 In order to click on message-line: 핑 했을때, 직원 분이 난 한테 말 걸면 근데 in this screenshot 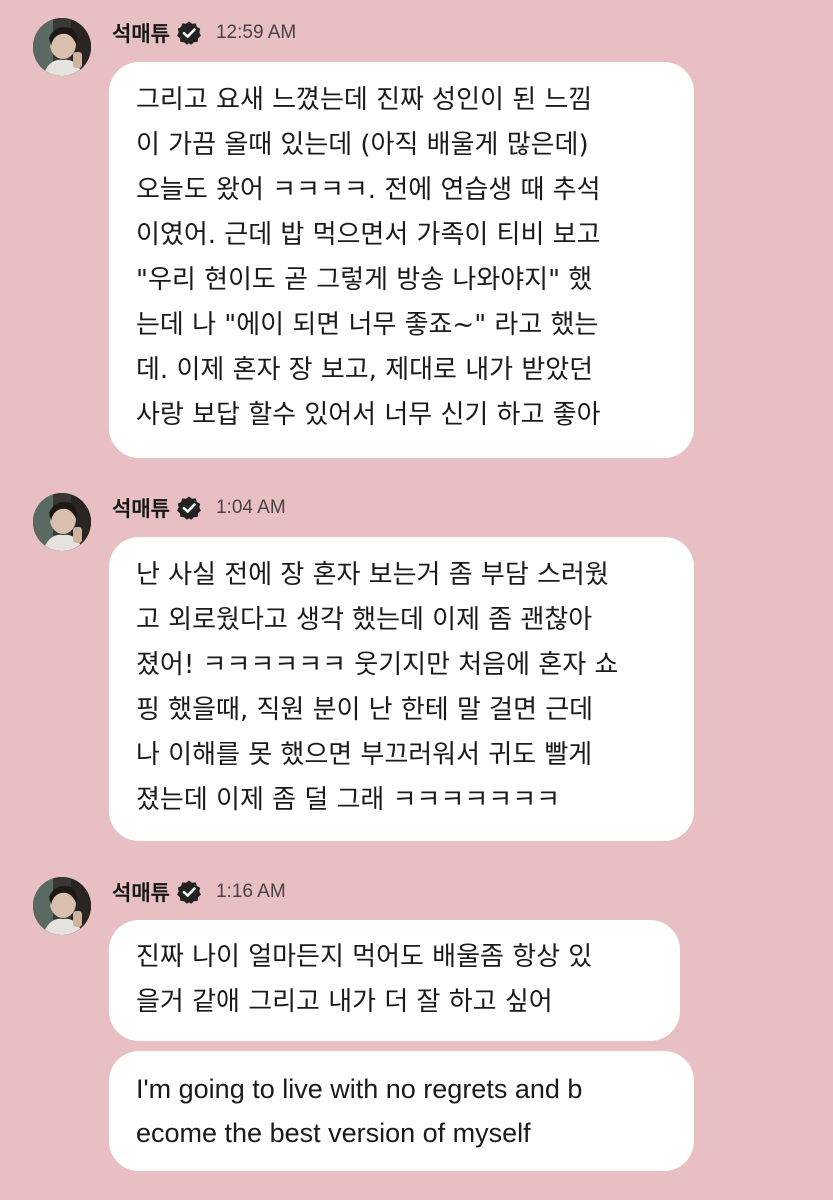, I will do `click(365, 710)`.